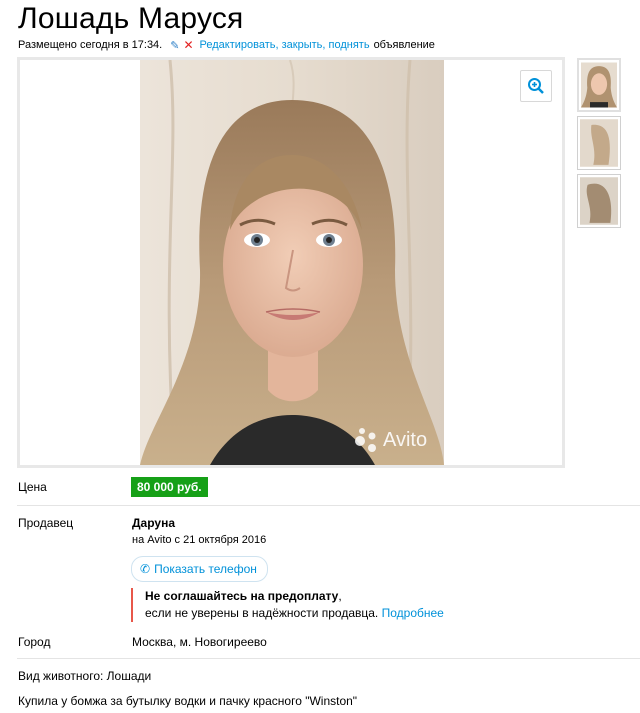 Image resolution: width=640 pixels, height=713 pixels. I want to click on pencil-icon: ✎, so click(174, 45).